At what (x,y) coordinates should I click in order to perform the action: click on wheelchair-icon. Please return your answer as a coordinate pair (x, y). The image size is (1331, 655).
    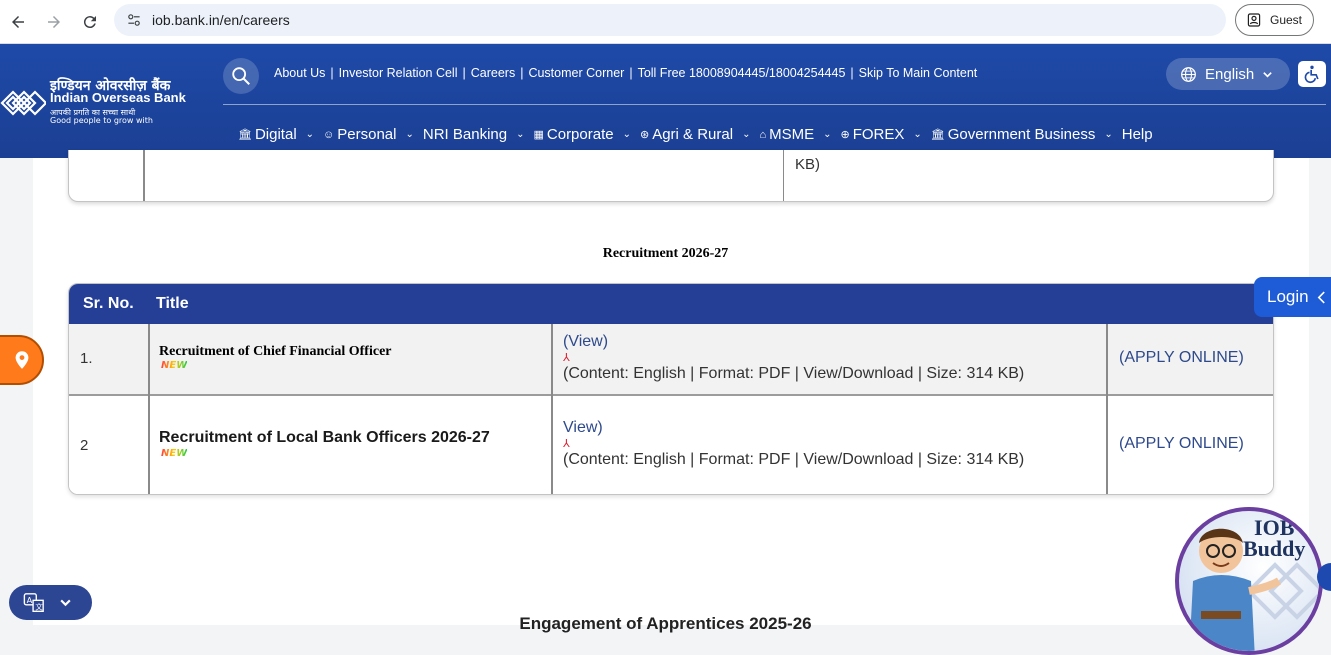
    Looking at the image, I should click on (1311, 74).